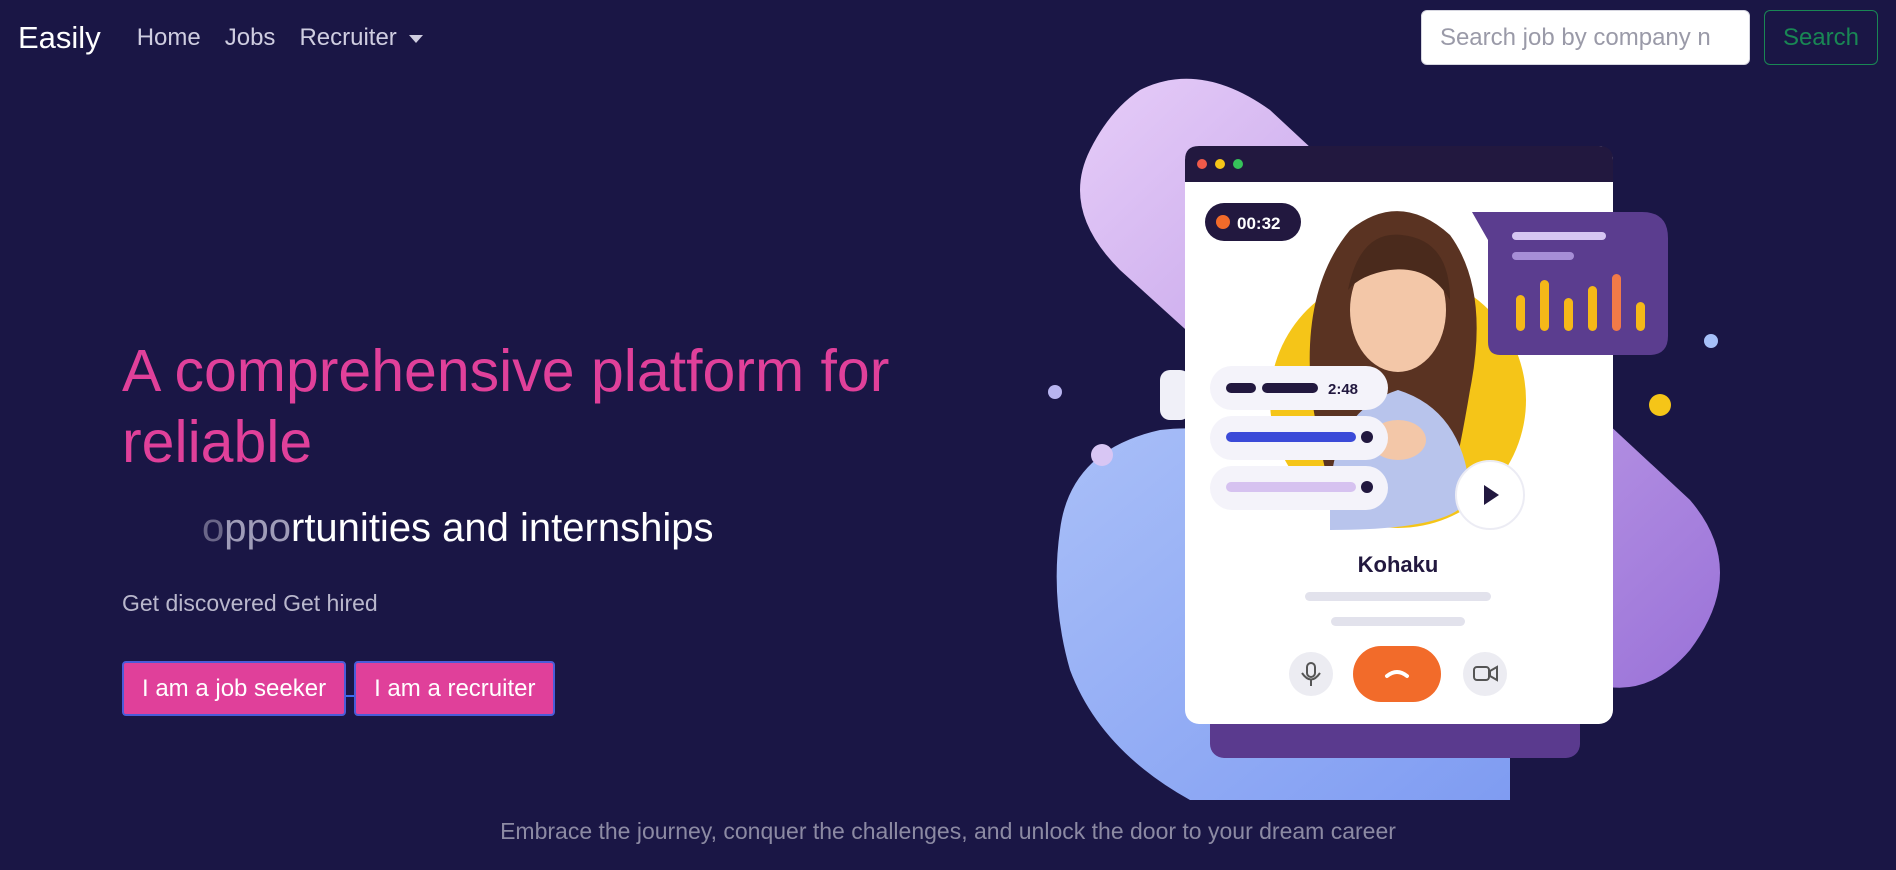  What do you see at coordinates (250, 603) in the screenshot?
I see `hero-tagline: Get discovered Get hired` at bounding box center [250, 603].